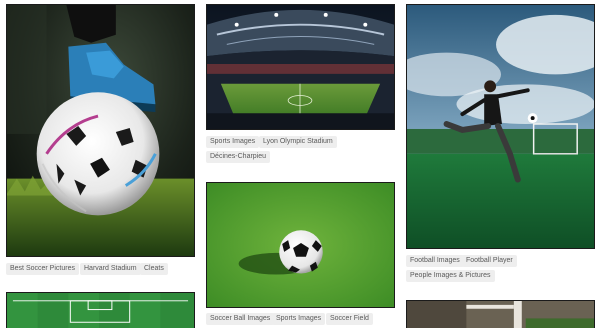 The width and height of the screenshot is (600, 328). Describe the element at coordinates (435, 261) in the screenshot. I see `tag-football-images: Football Images` at that location.